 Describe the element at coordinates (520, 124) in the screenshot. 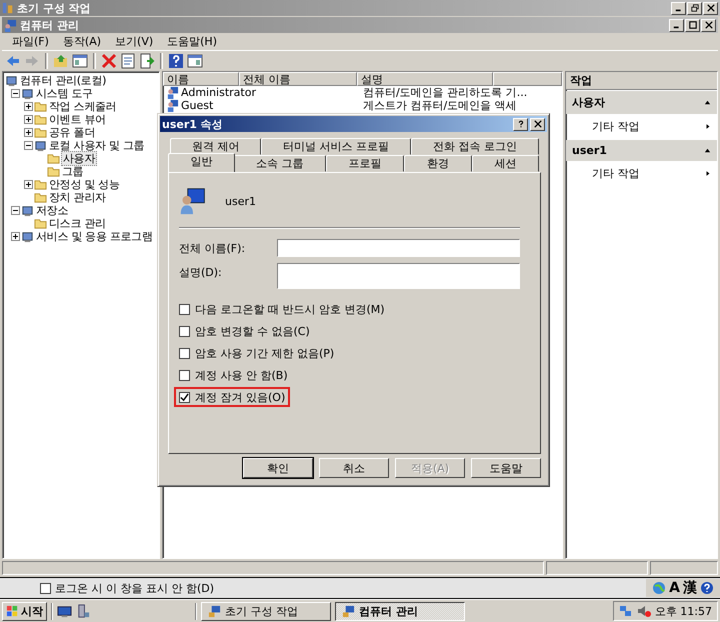

I see `help-button` at that location.